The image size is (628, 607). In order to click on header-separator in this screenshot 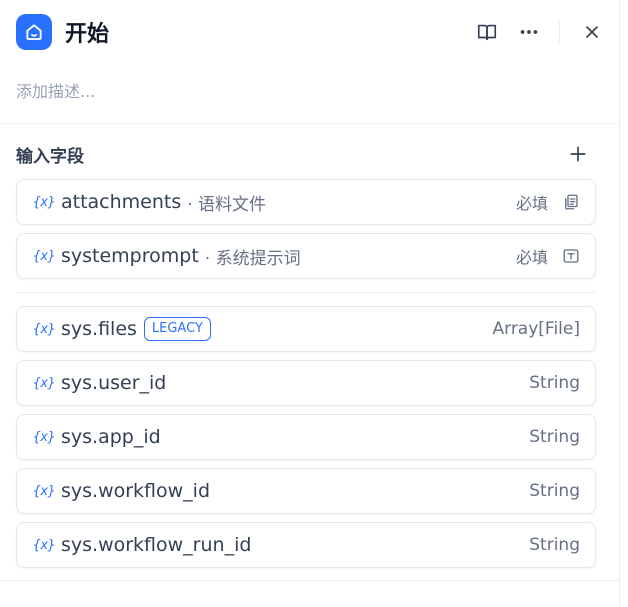, I will do `click(559, 32)`.